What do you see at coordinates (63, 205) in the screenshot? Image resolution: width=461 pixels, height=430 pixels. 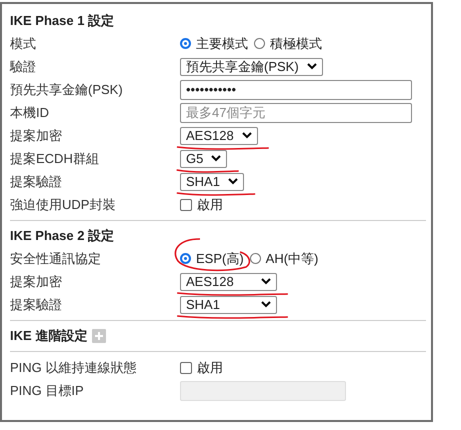 I see `field-label: 強迫使用UDP封裝` at bounding box center [63, 205].